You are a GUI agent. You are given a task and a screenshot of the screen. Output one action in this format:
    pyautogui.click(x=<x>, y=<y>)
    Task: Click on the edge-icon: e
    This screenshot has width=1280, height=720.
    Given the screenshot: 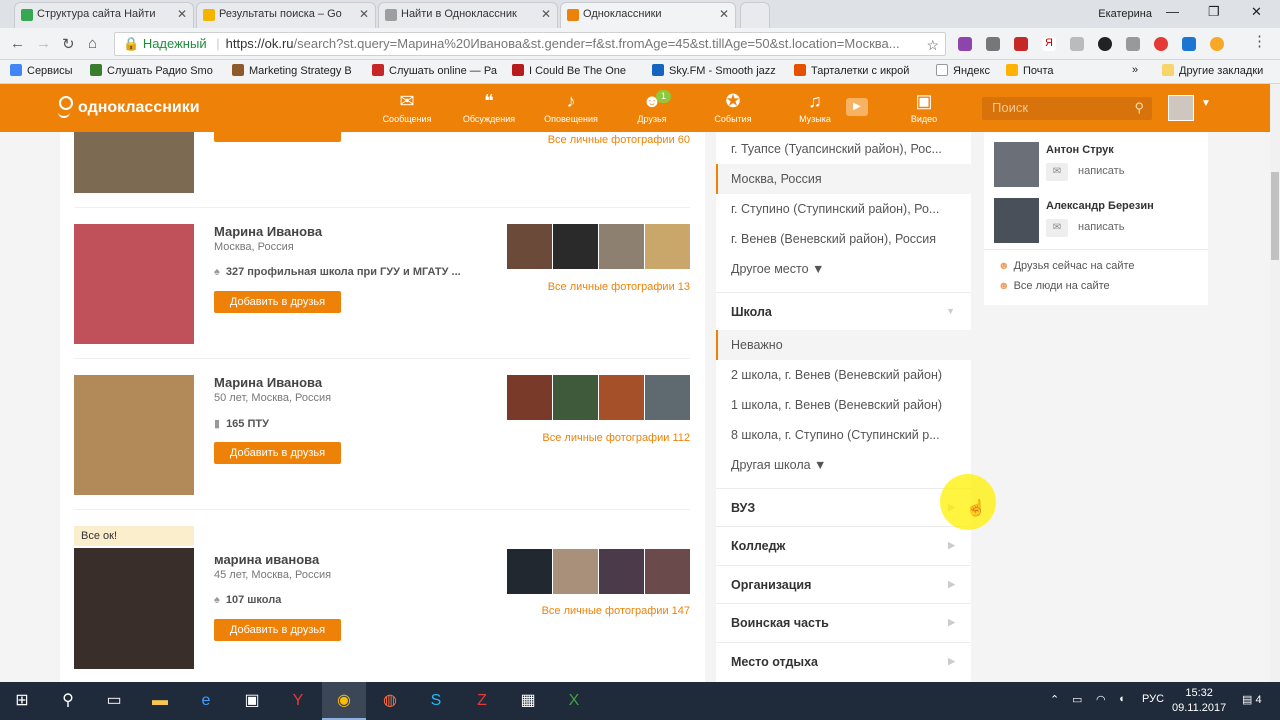 What is the action you would take?
    pyautogui.click(x=206, y=701)
    